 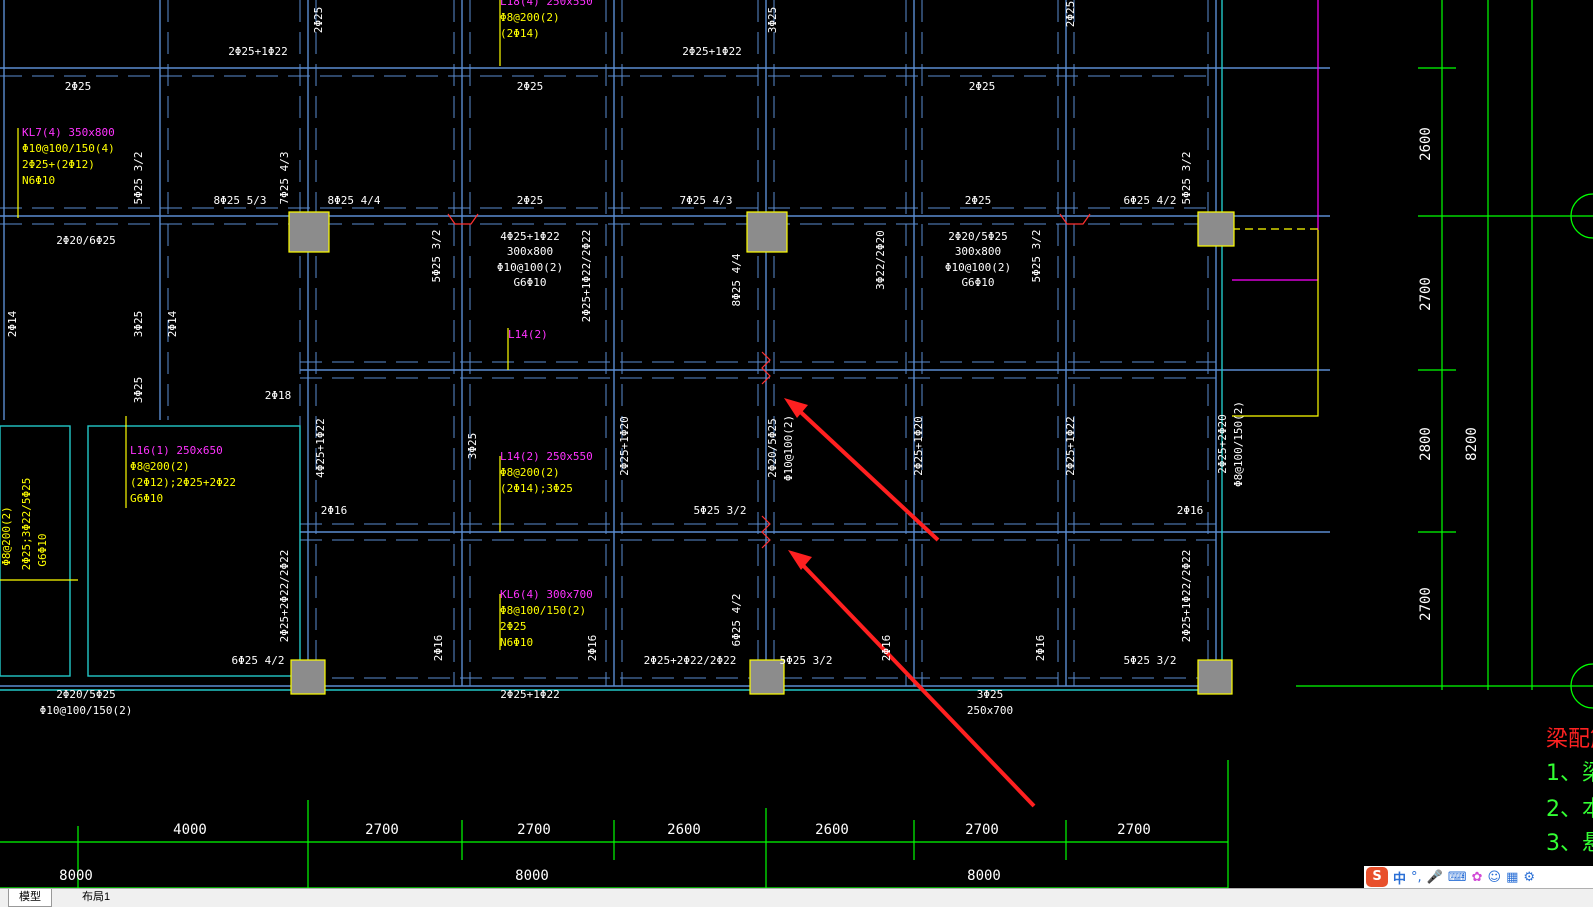 What do you see at coordinates (42, 549) in the screenshot?
I see `rebar-label-vertical: G6Φ10` at bounding box center [42, 549].